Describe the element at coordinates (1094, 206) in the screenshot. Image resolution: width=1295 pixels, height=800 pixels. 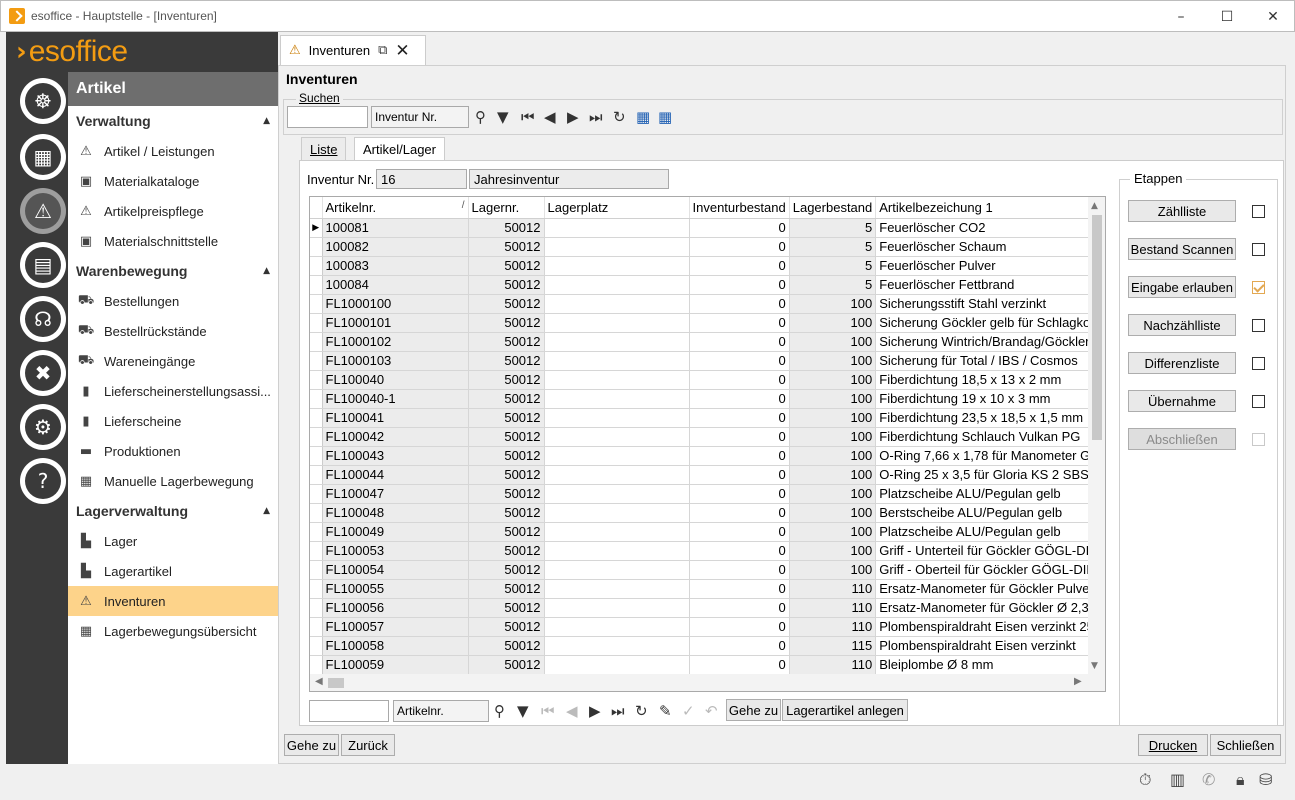
I see `scroll-up-icon: ▲` at that location.